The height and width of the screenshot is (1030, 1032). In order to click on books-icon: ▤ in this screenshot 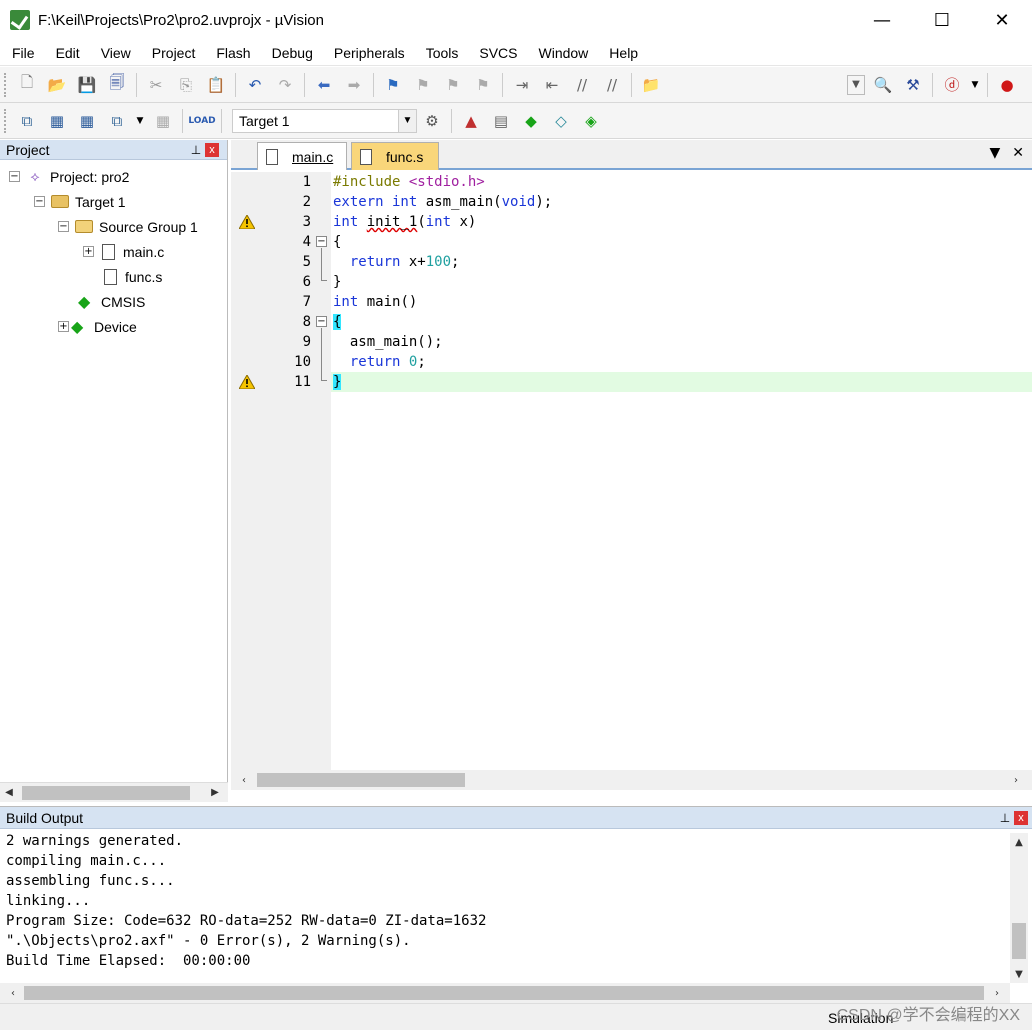, I will do `click(501, 121)`.